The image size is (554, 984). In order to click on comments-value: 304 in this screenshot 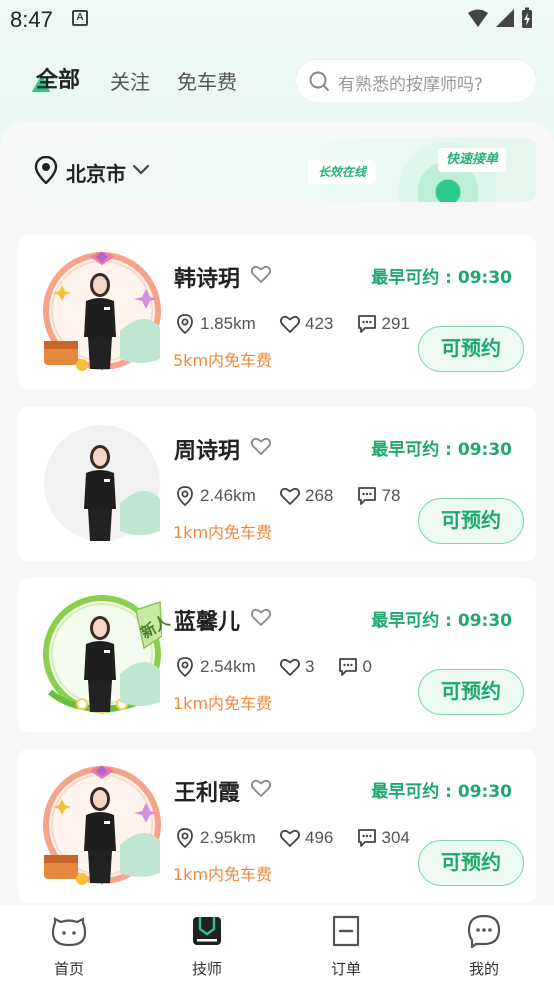, I will do `click(395, 837)`.